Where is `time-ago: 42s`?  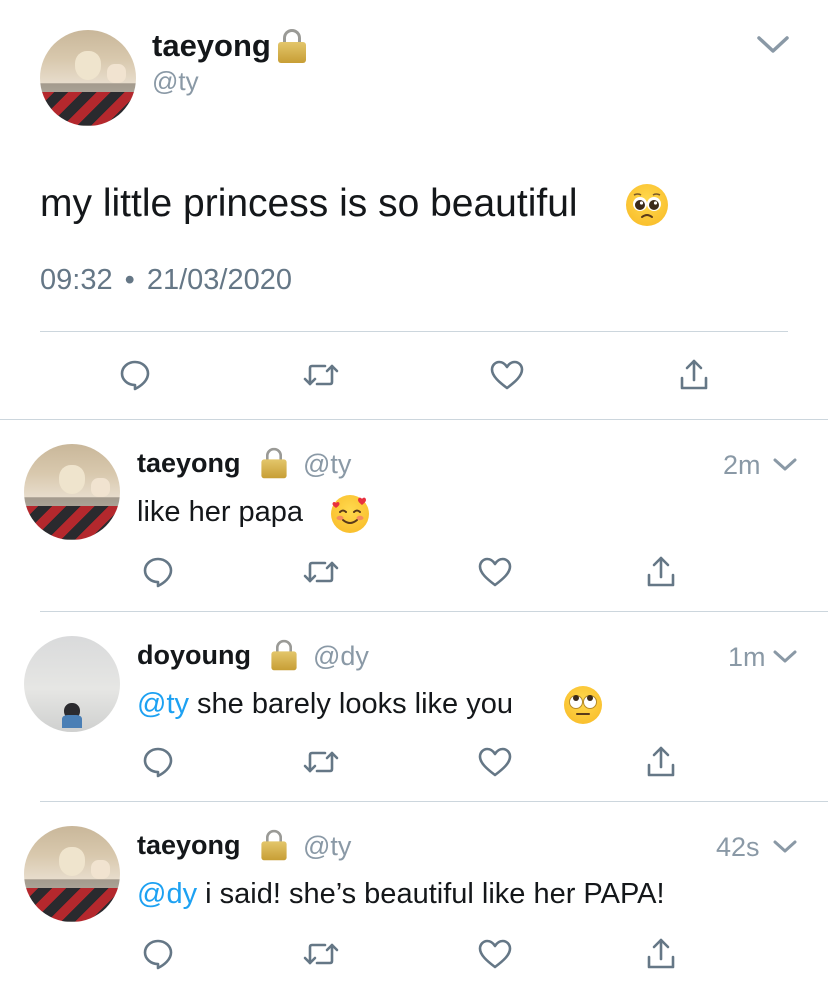 time-ago: 42s is located at coordinates (738, 847).